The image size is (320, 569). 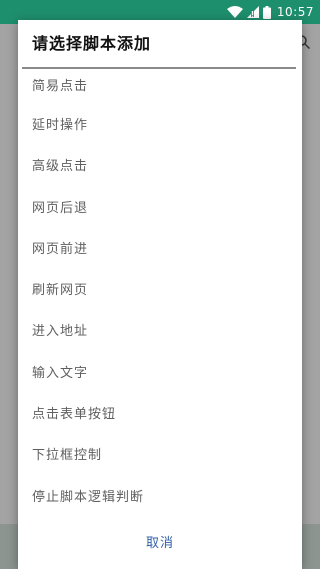 I want to click on option-simple-click: 简易点击, so click(x=160, y=87).